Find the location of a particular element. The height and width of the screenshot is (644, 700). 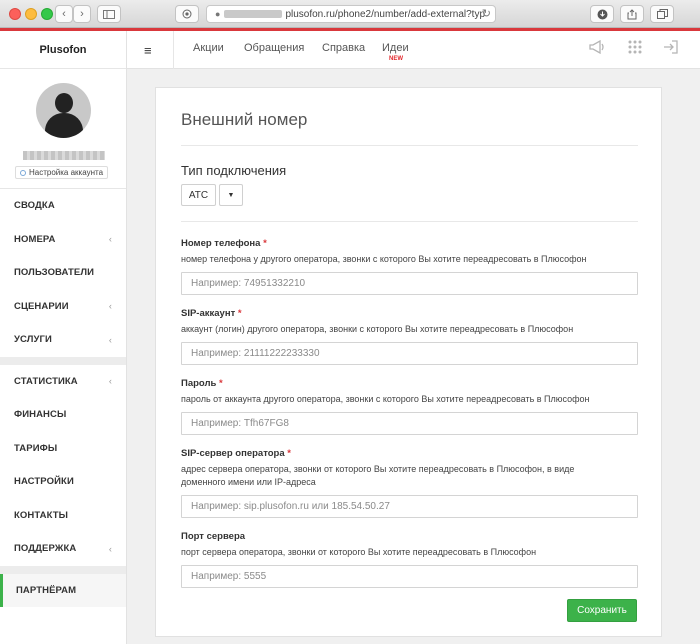

sidebar-item-scenarios: Сценарии ‹ is located at coordinates (63, 307).